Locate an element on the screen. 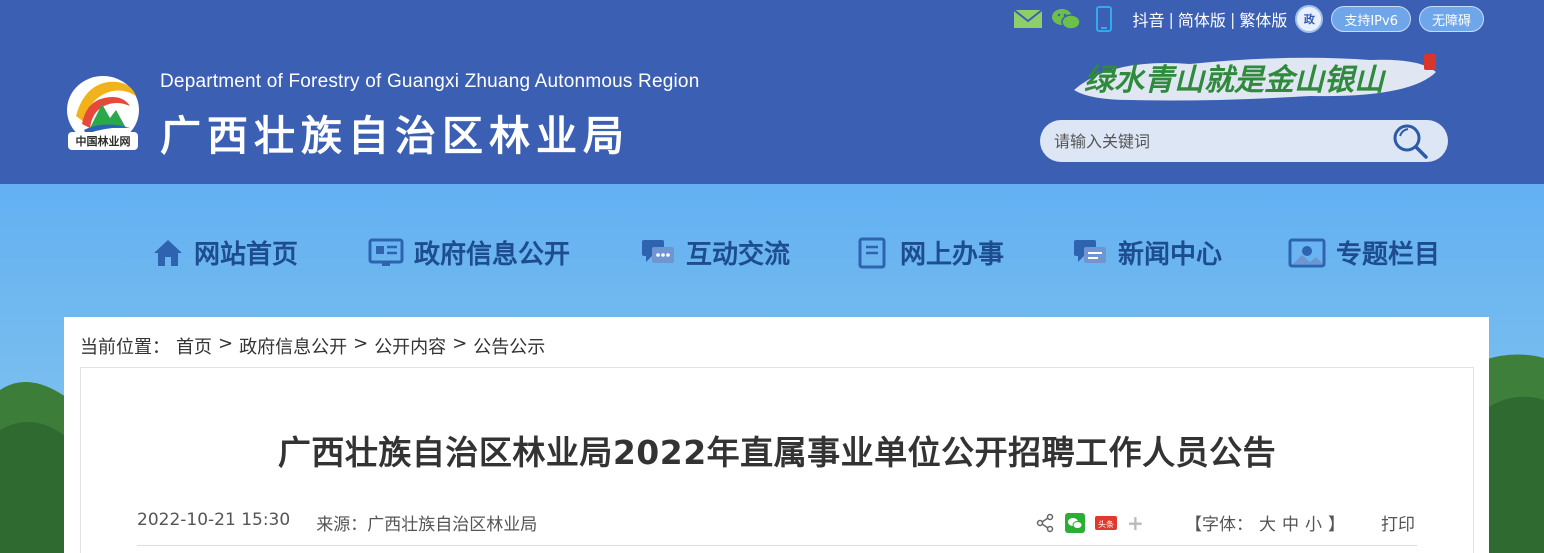  breadcrumb-public-content: 公开内容 is located at coordinates (410, 346).